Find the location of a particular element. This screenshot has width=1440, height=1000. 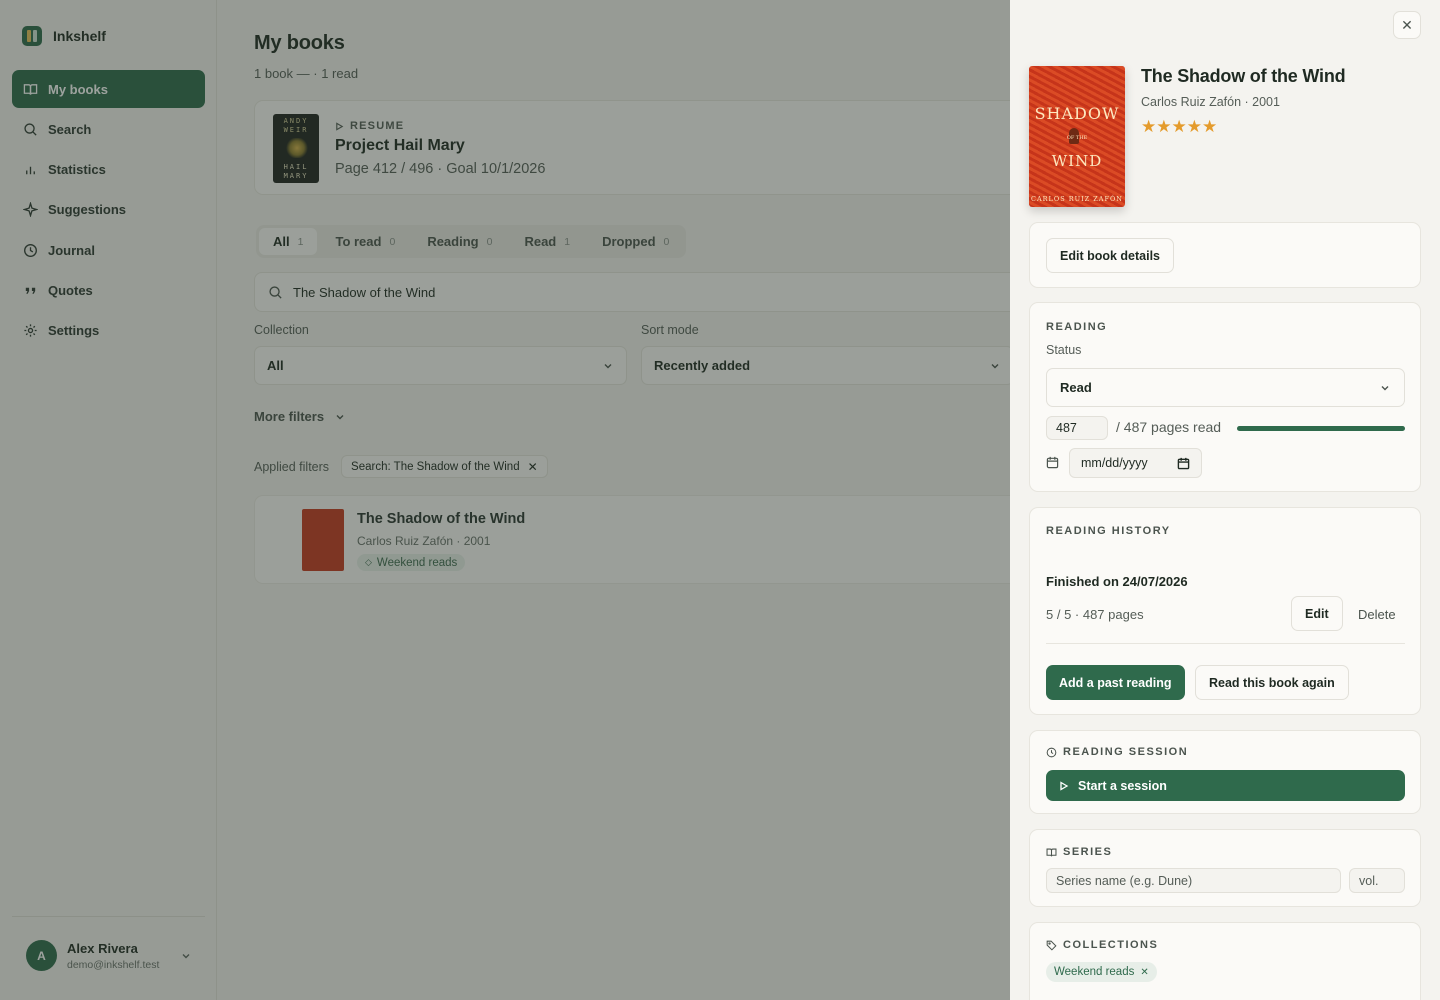

reading-progress-bar is located at coordinates (1321, 428).